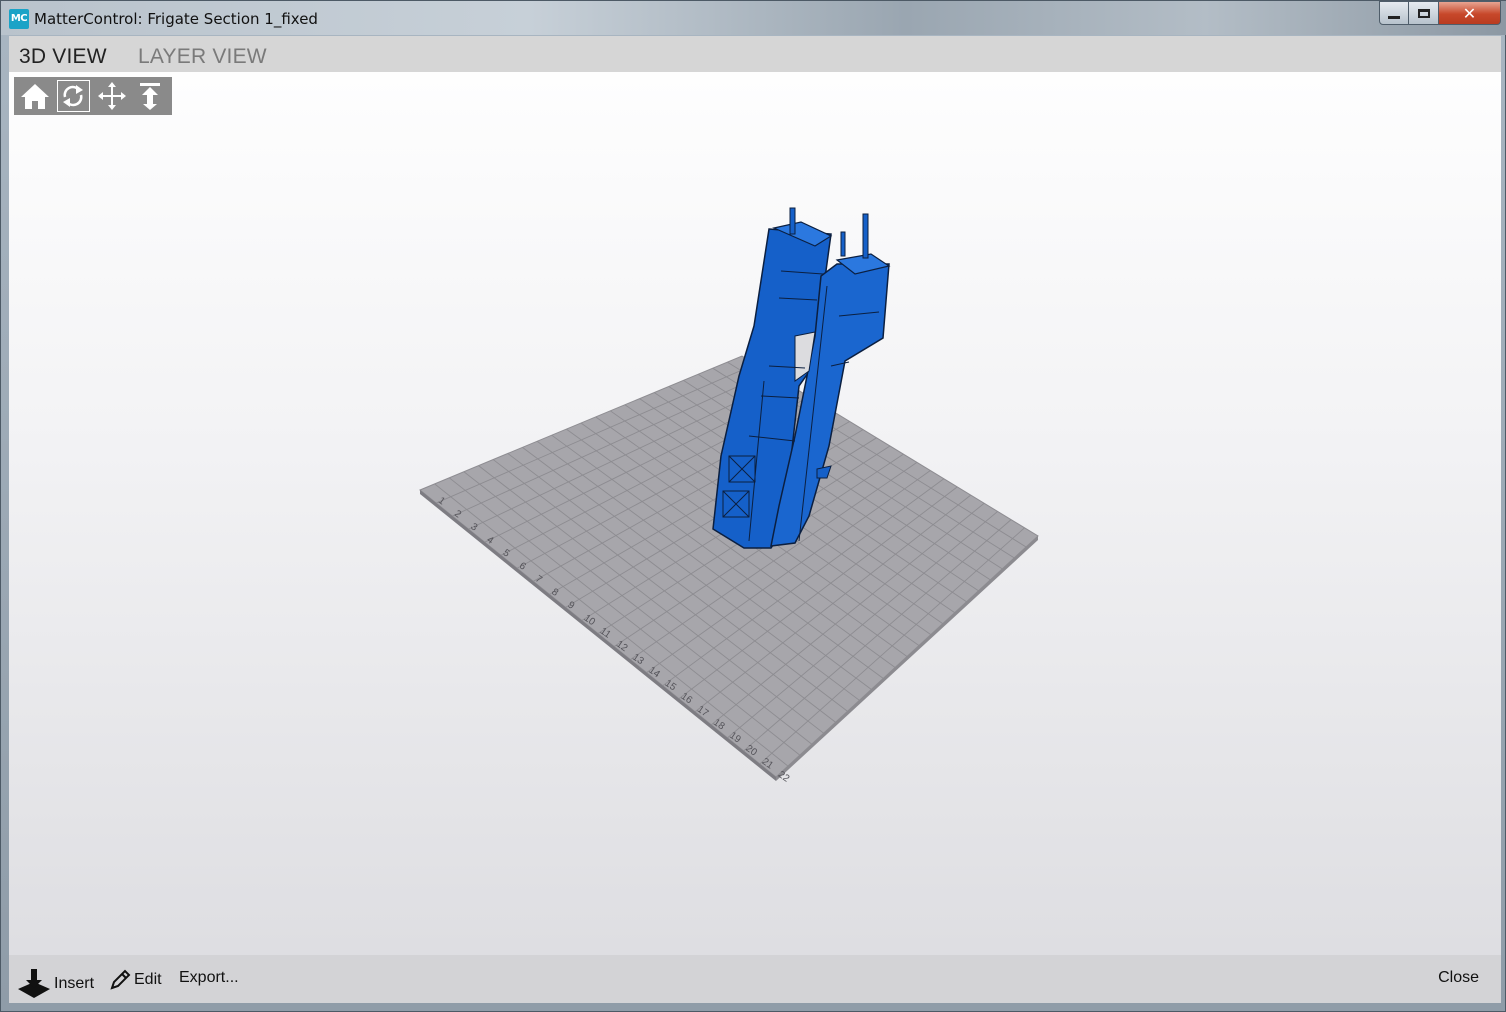 This screenshot has height=1012, width=1506. I want to click on bottom-action-bar: Insert Edit Export... Close, so click(755, 979).